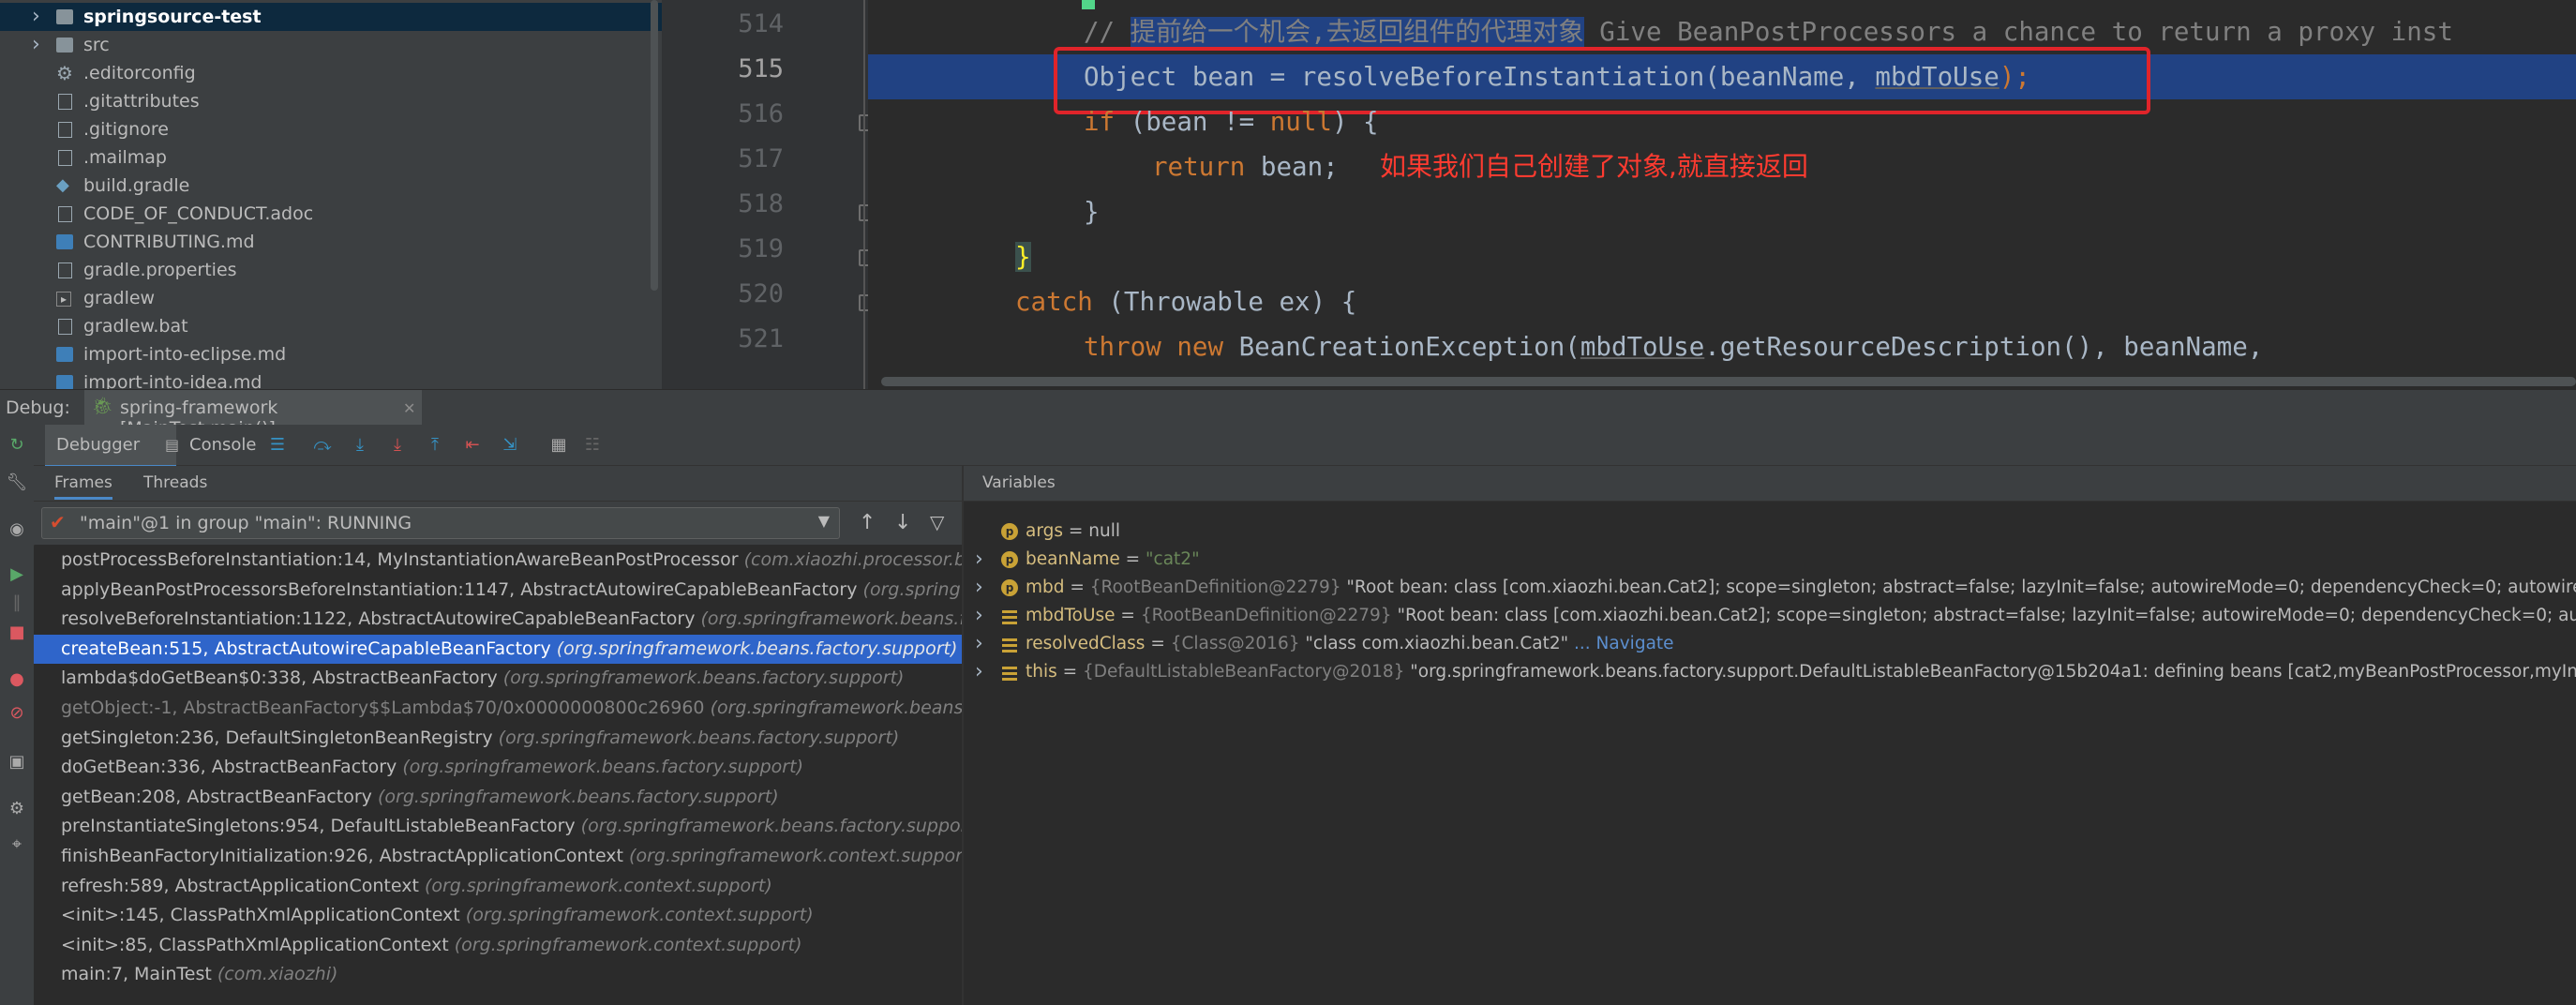 This screenshot has width=2576, height=1005. Describe the element at coordinates (823, 521) in the screenshot. I see `chevron-down-icon: ▼` at that location.